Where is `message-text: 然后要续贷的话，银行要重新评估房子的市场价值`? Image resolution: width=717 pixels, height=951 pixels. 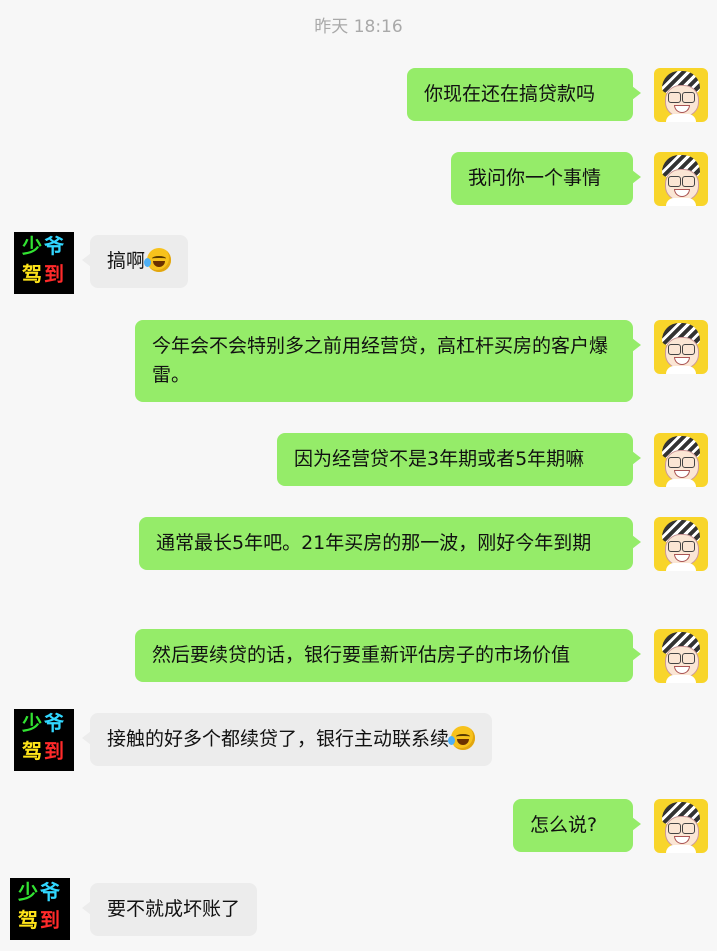 message-text: 然后要续贷的话，银行要重新评估房子的市场价值 is located at coordinates (361, 655).